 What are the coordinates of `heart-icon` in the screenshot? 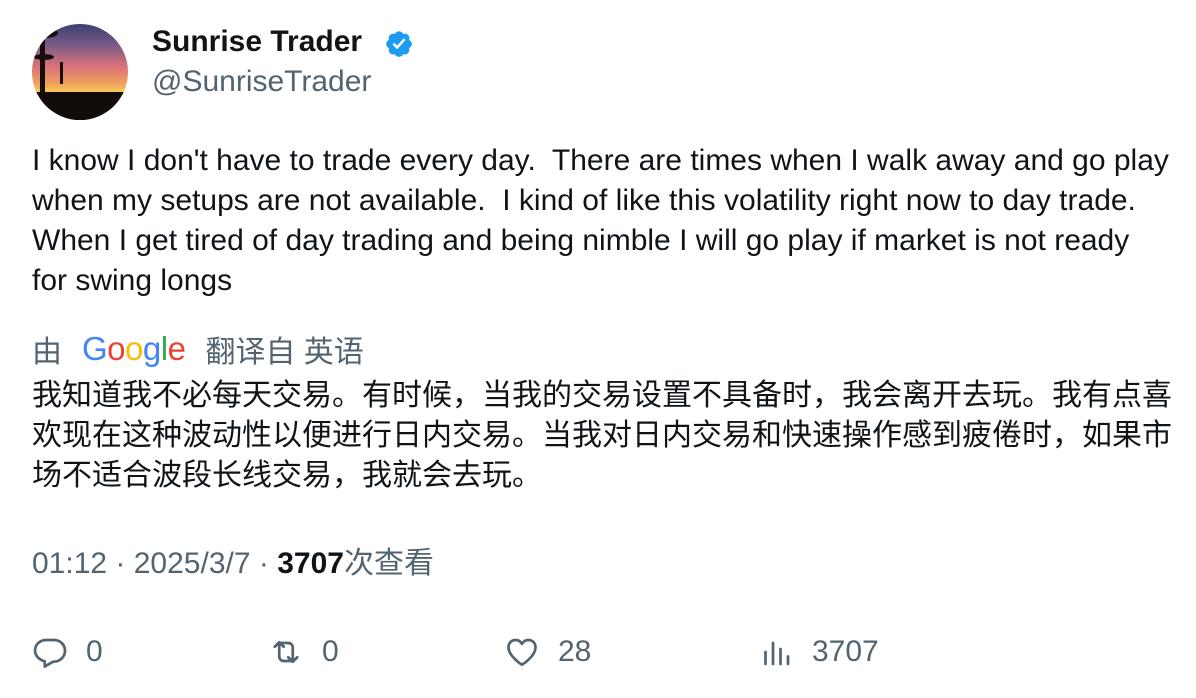 It's located at (522, 652).